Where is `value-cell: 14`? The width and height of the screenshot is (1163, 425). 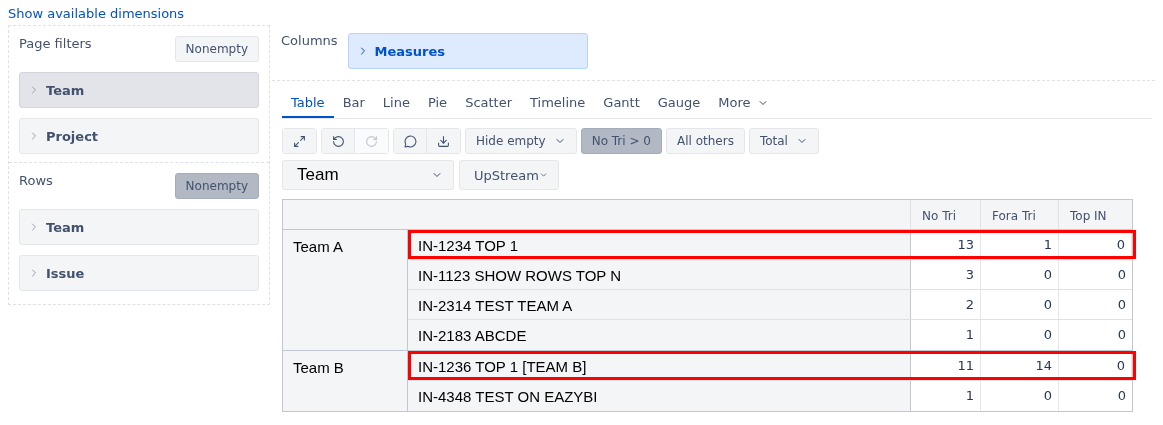 value-cell: 14 is located at coordinates (1020, 365).